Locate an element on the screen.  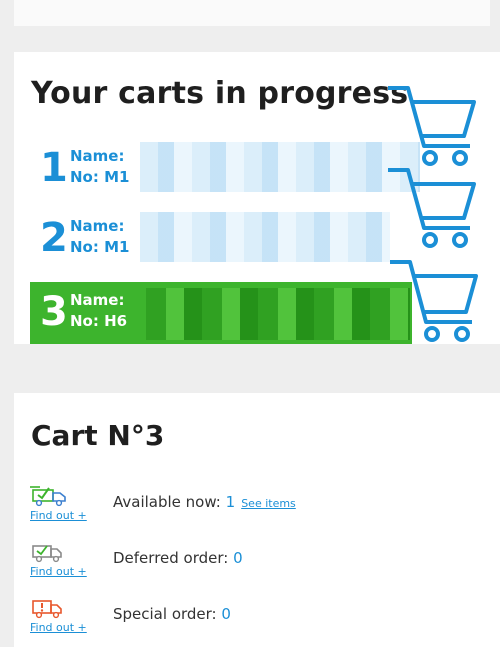
status-label-text: Deferred order: is located at coordinates (171, 558).